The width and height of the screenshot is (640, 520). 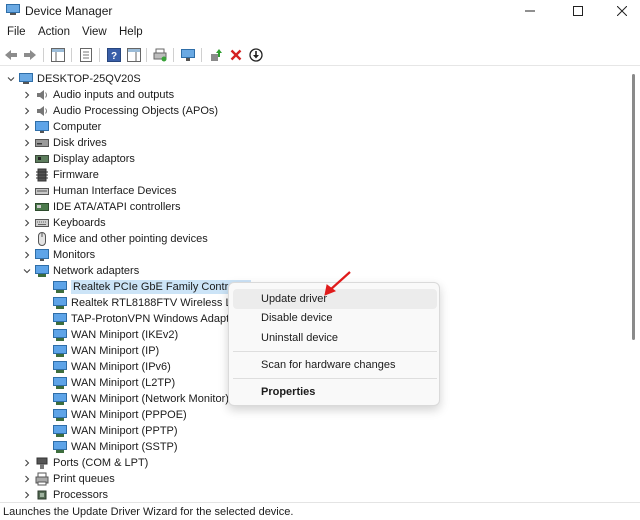 I want to click on tree-category-row: Disk drives, so click(x=64, y=143).